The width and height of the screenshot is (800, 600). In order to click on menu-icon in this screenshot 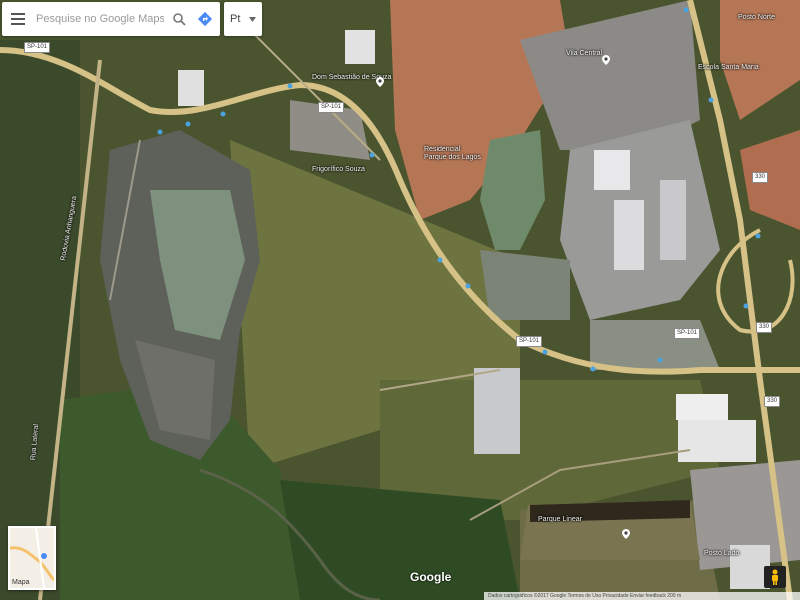, I will do `click(18, 19)`.